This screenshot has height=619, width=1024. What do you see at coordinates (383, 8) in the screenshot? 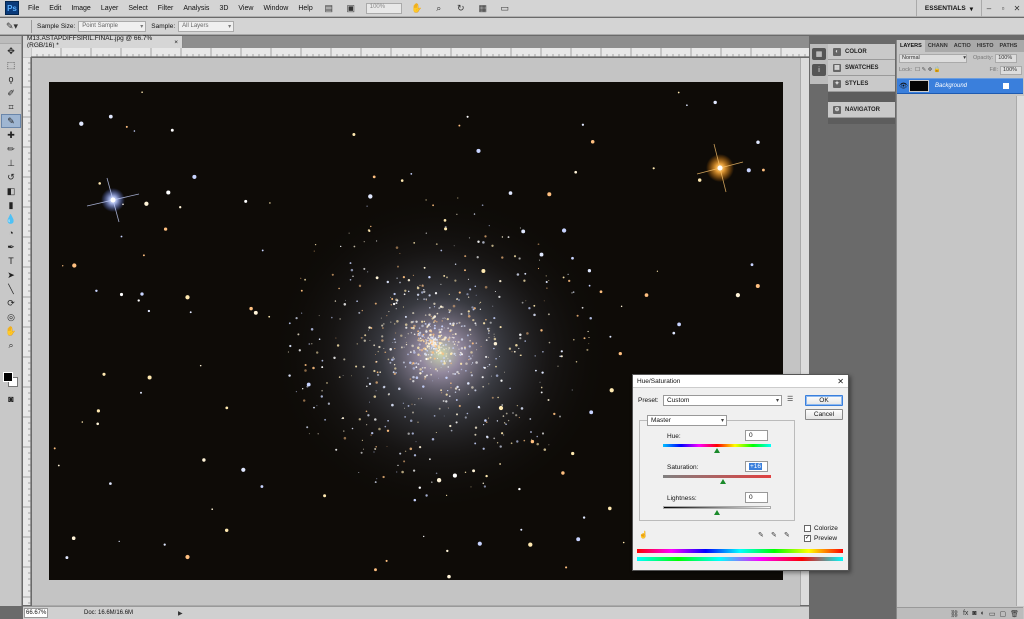
I see `zoom-level-select: 100%` at bounding box center [383, 8].